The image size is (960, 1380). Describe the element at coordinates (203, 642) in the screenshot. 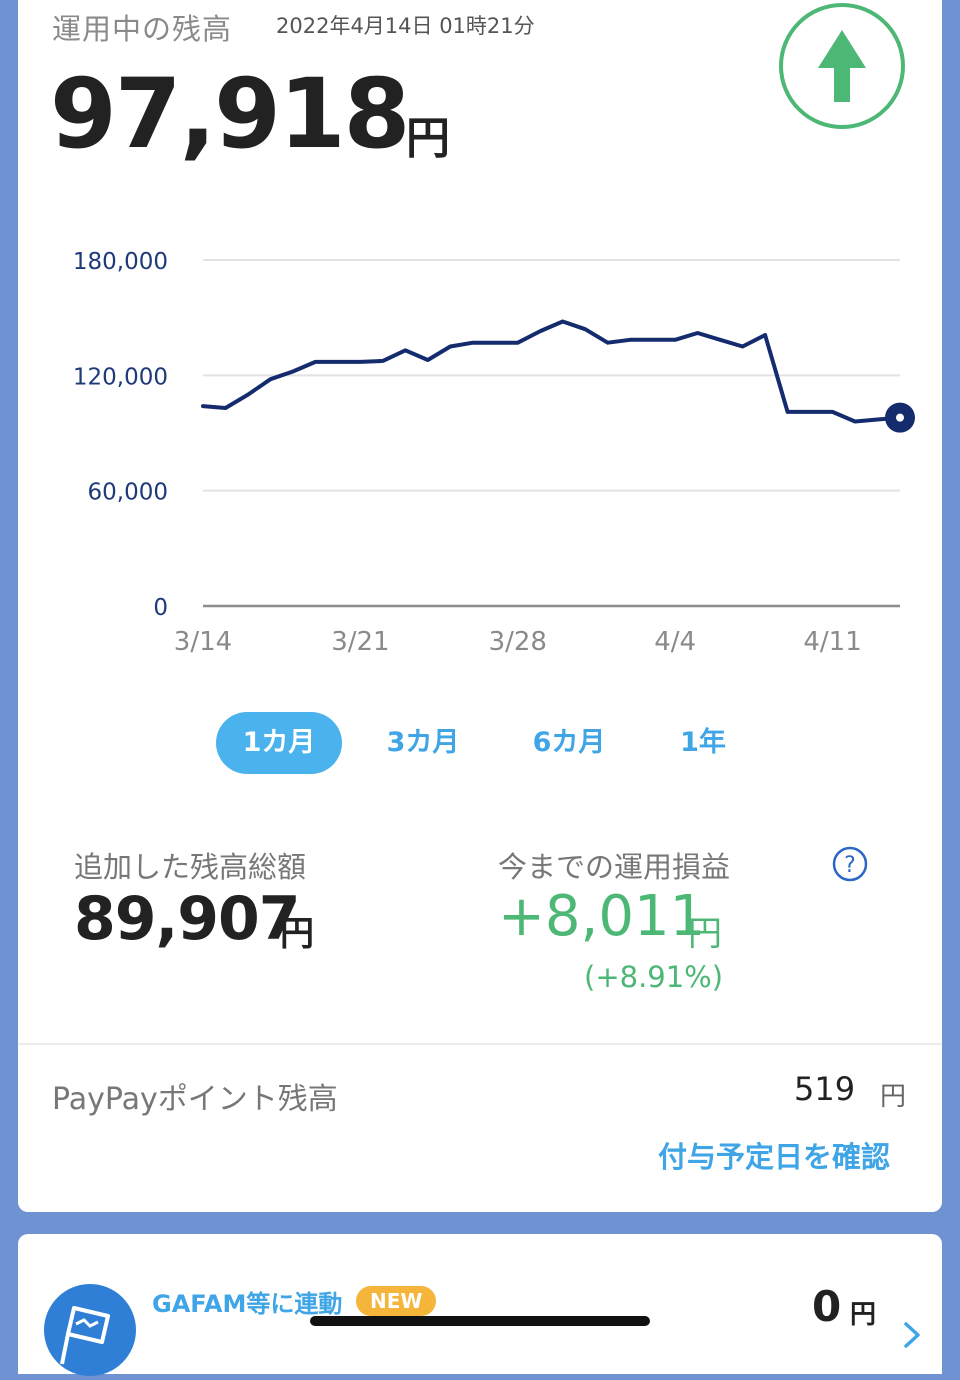

I see `x-tick-label: 3/14` at that location.